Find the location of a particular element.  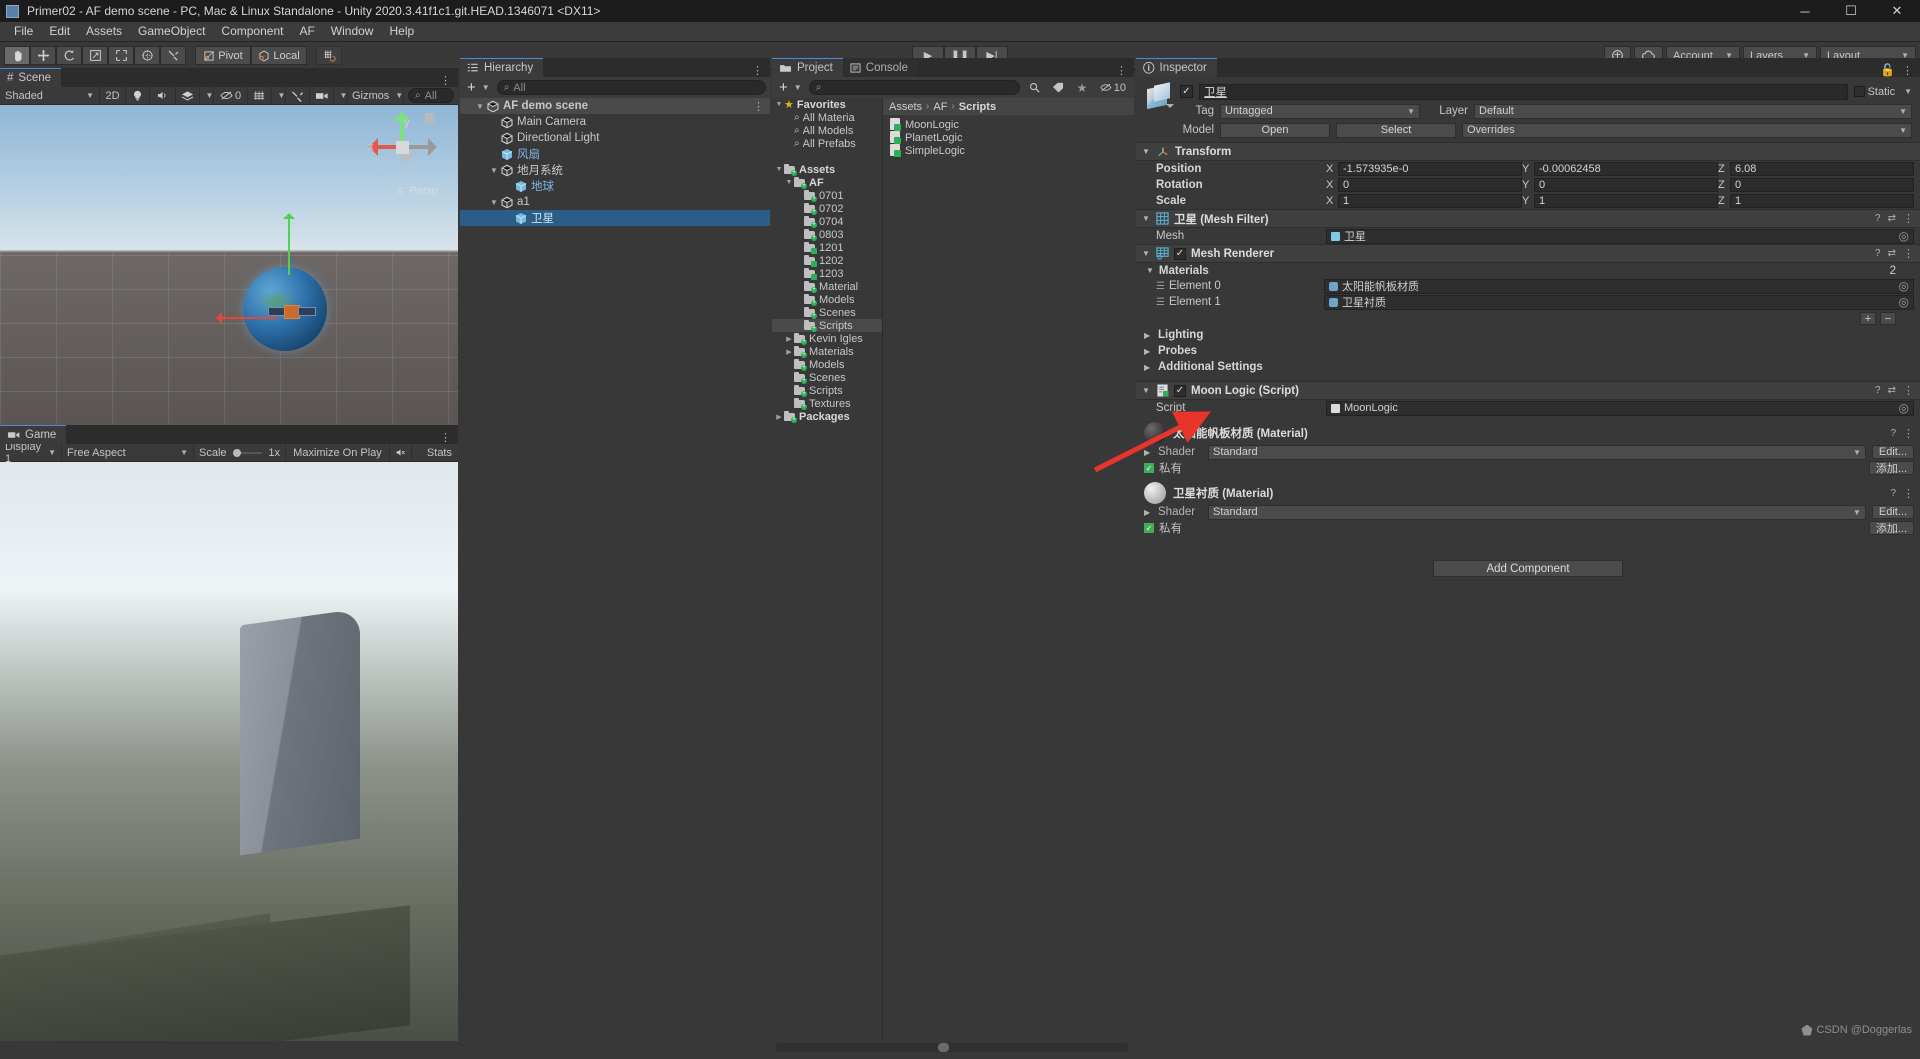

menu-item-af: AF is located at coordinates (306, 31).